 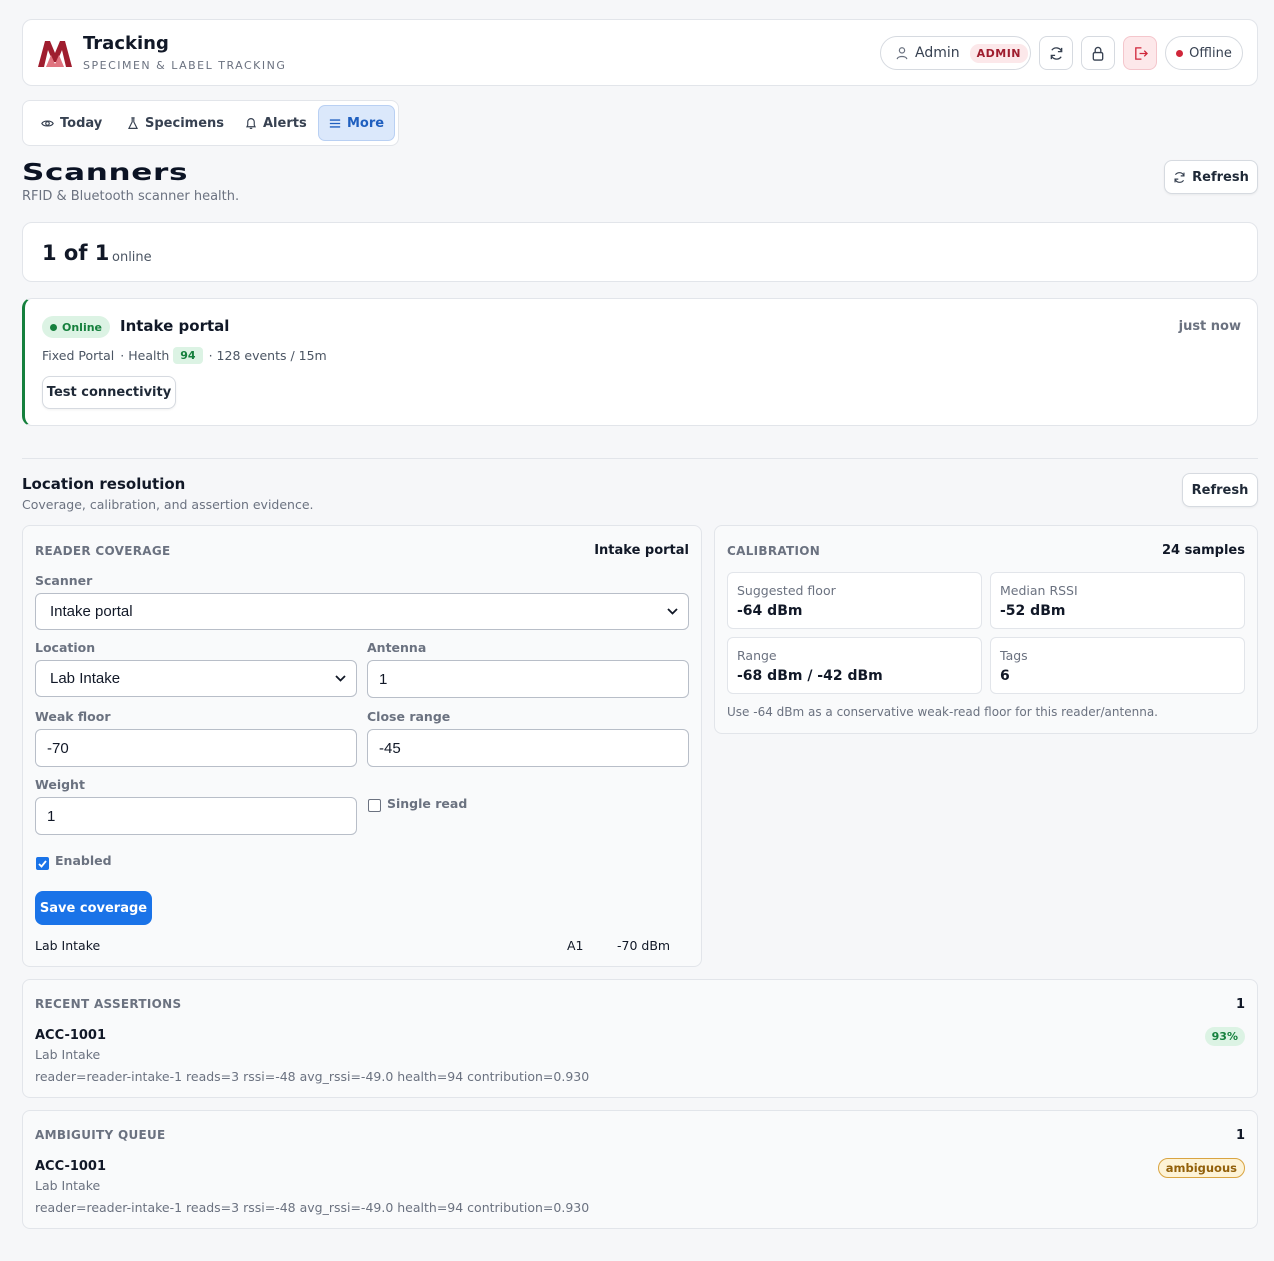 I want to click on check-icon, so click(x=42, y=863).